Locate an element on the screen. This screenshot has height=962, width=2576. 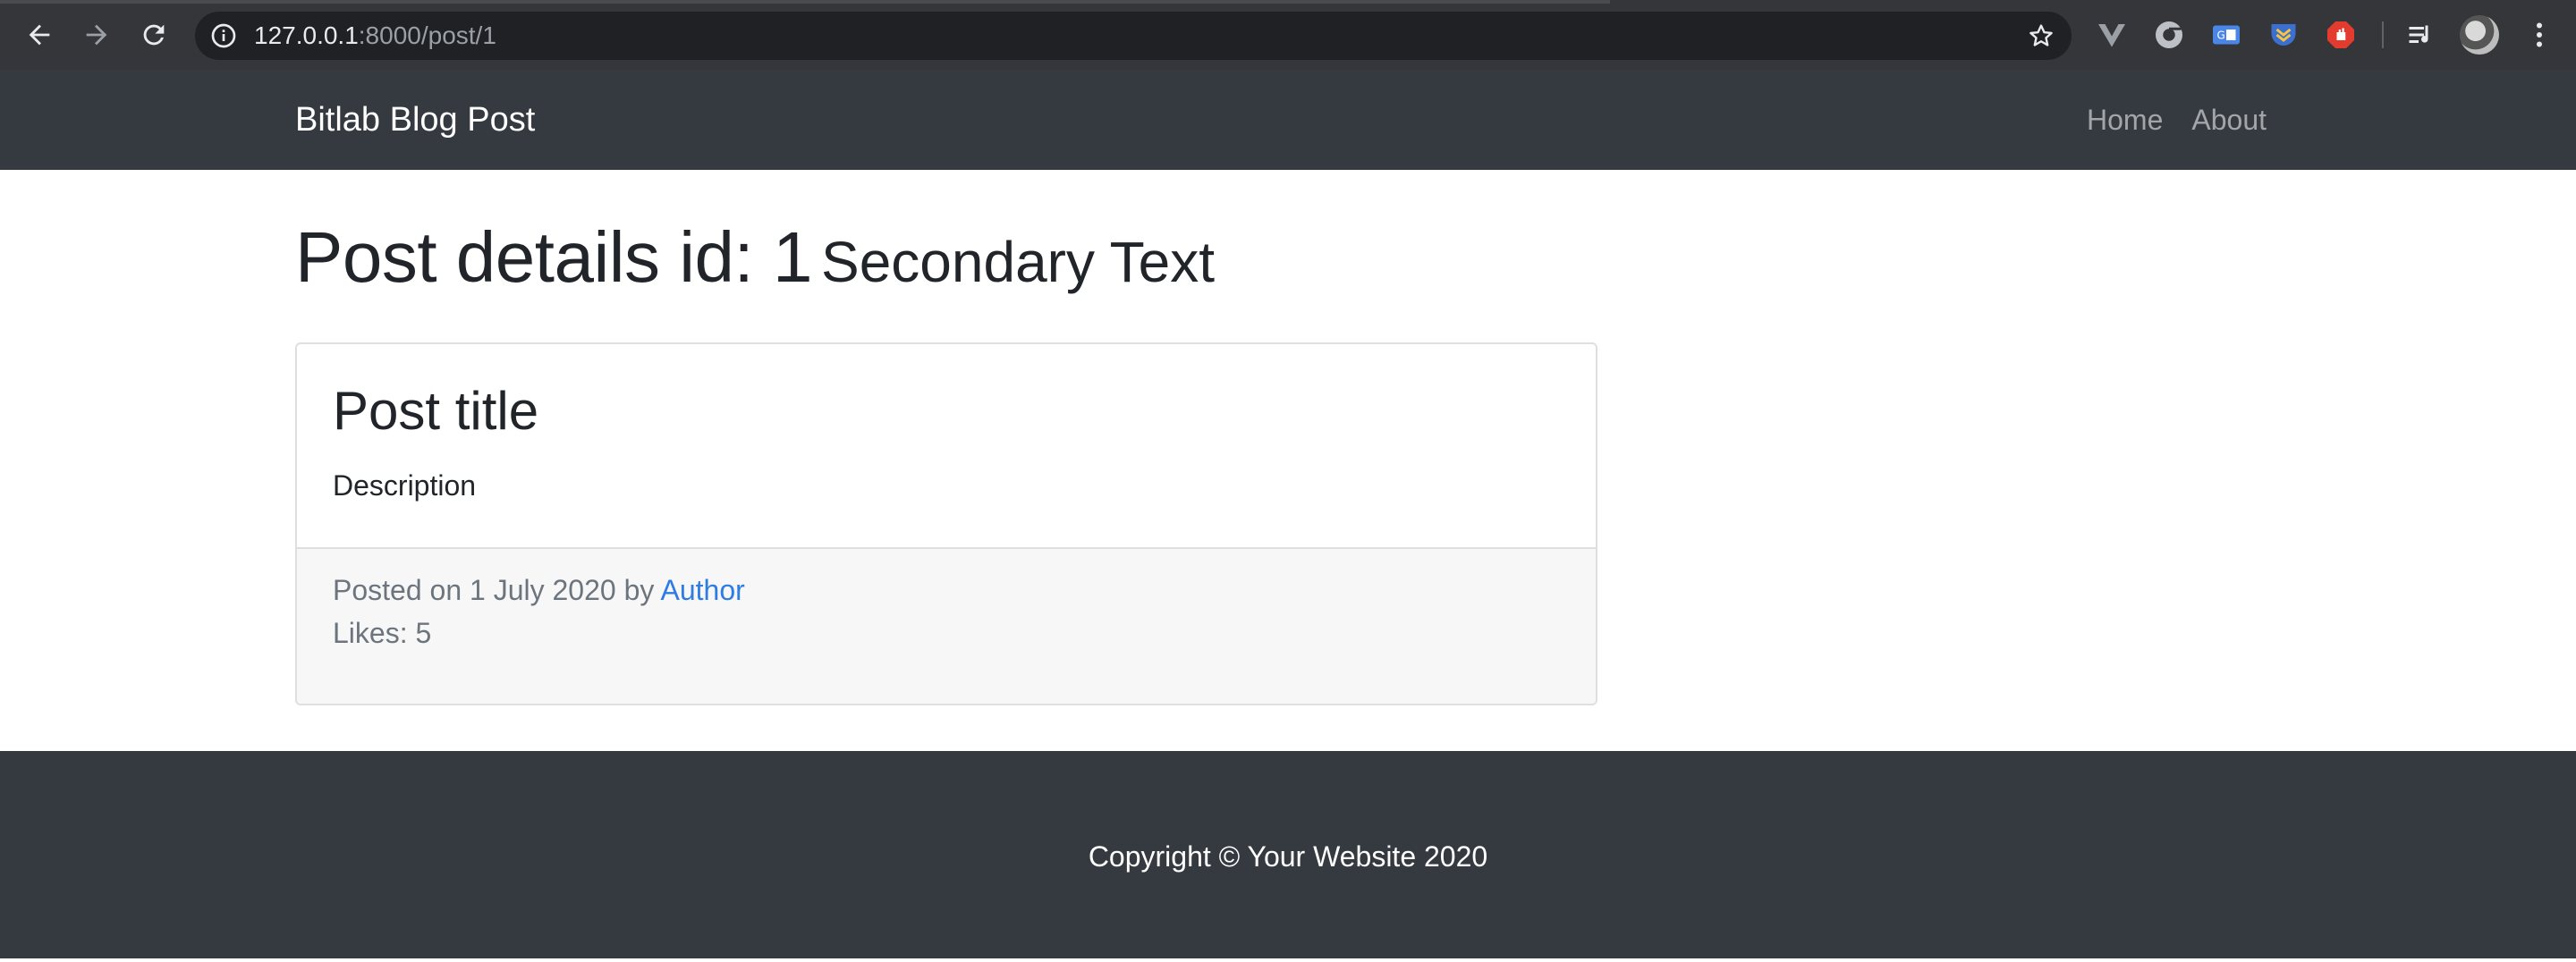
post-card-footer: Posted on 1 July 2020 by Author Likes: 5 is located at coordinates (946, 626).